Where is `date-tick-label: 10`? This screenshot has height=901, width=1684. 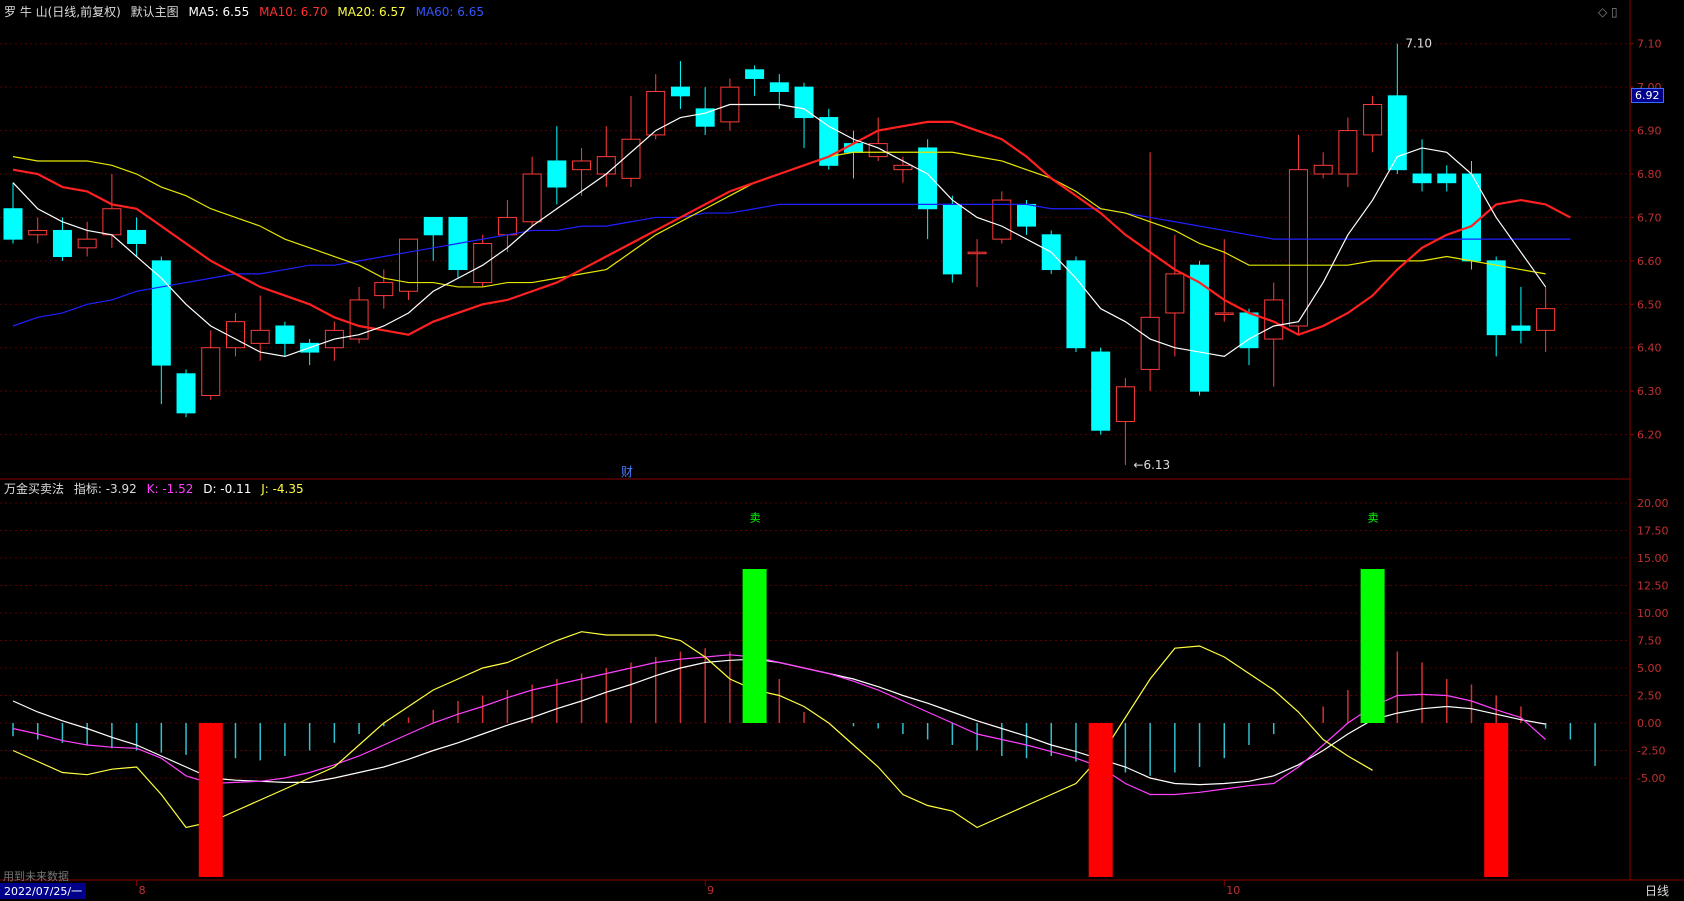
date-tick-label: 10 is located at coordinates (1233, 890).